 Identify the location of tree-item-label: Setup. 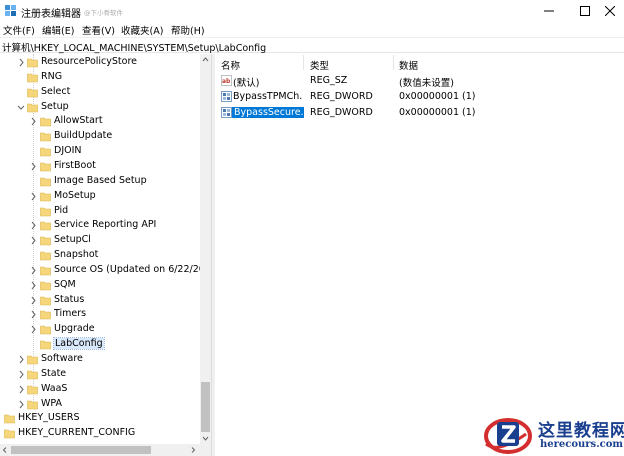
(55, 106).